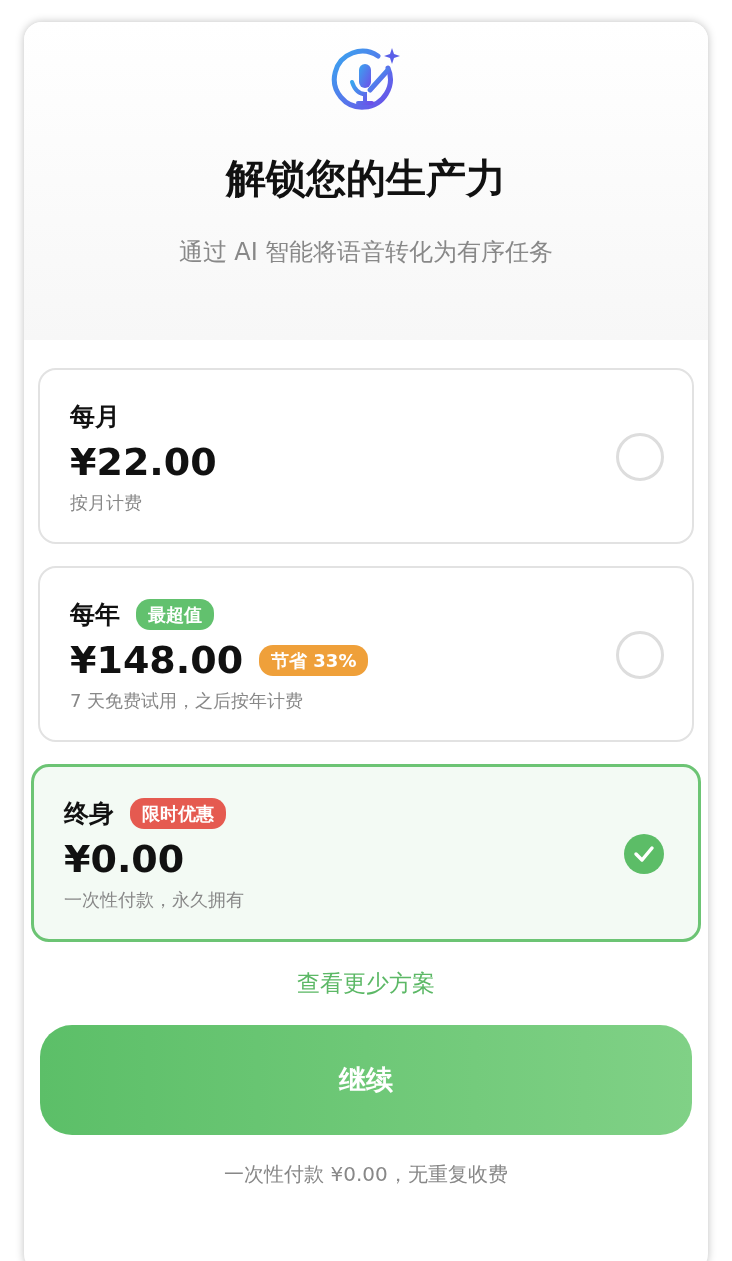 Image resolution: width=732 pixels, height=1261 pixels. What do you see at coordinates (187, 701) in the screenshot?
I see `plan-note: 7 天免费试用，之后按年计费` at bounding box center [187, 701].